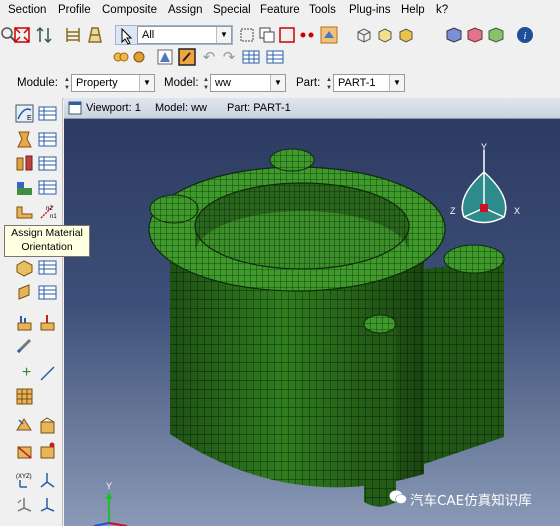  What do you see at coordinates (95, 35) in the screenshot?
I see `query-tools-icon` at bounding box center [95, 35].